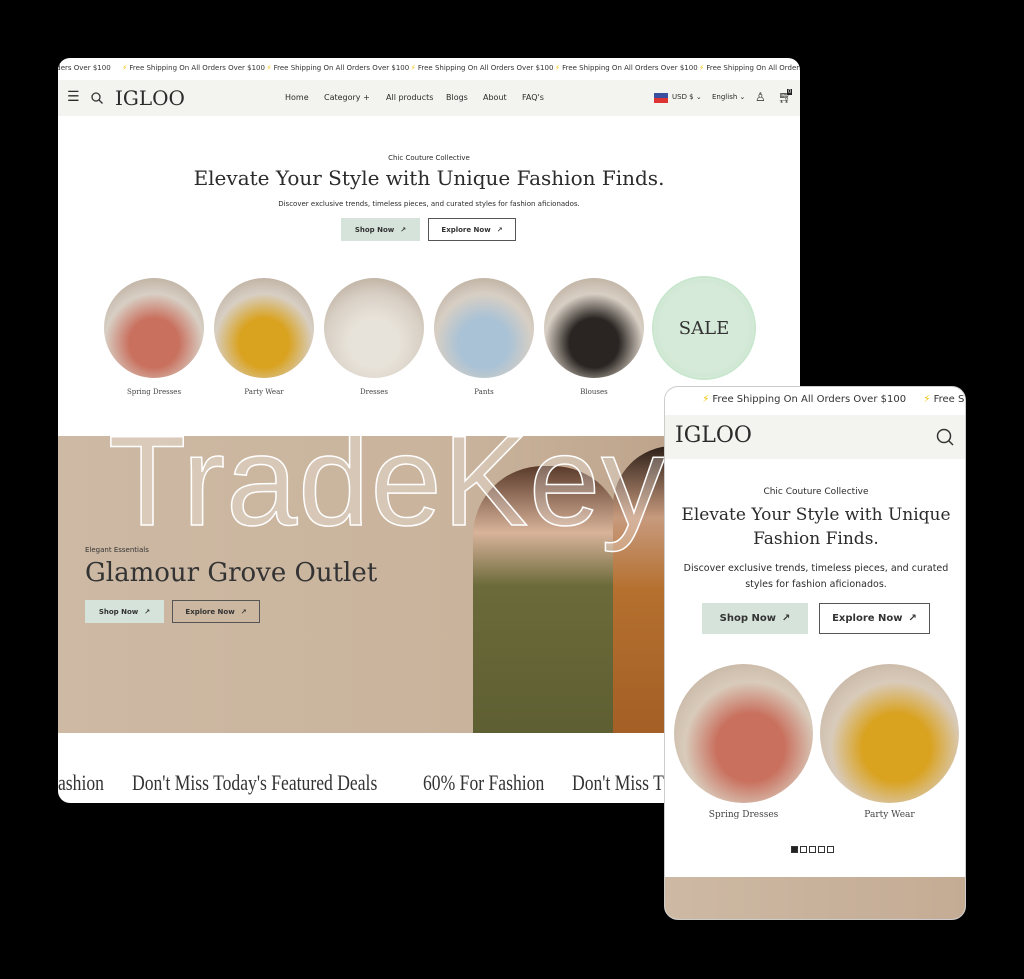 This screenshot has width=1024, height=979. What do you see at coordinates (117, 550) in the screenshot?
I see `banner-eyebrow: Elegant Essentials` at bounding box center [117, 550].